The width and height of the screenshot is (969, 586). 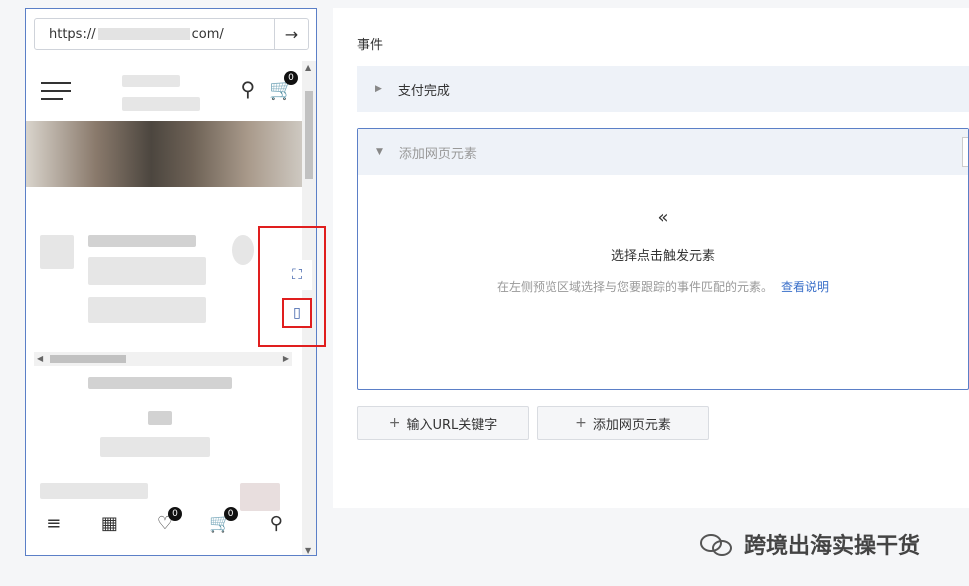 What do you see at coordinates (379, 152) in the screenshot?
I see `caret-down-icon: ▼` at bounding box center [379, 152].